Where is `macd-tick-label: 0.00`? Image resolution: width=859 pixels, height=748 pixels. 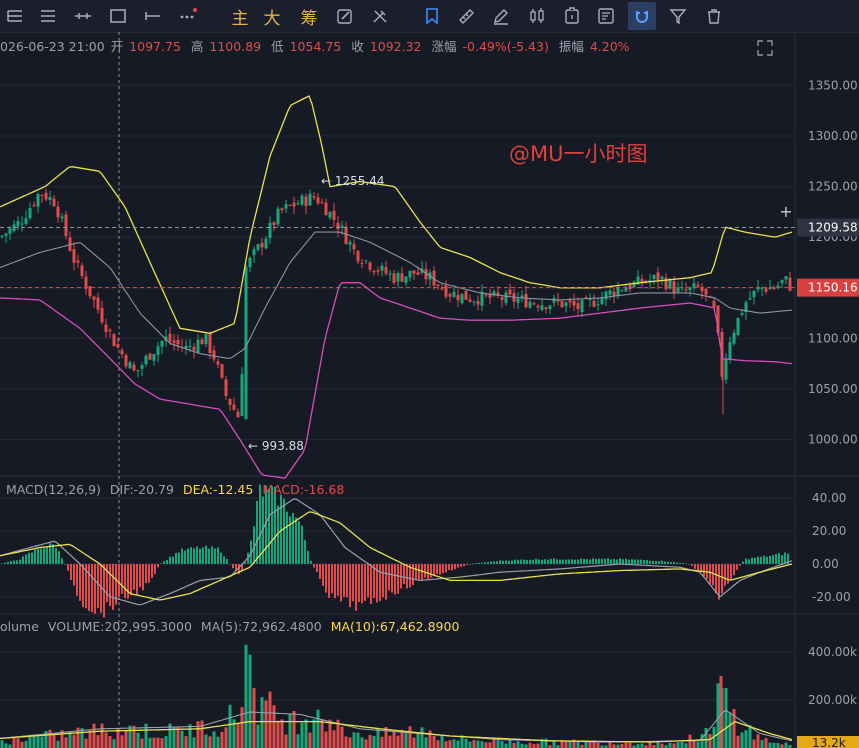
macd-tick-label: 0.00 is located at coordinates (825, 564).